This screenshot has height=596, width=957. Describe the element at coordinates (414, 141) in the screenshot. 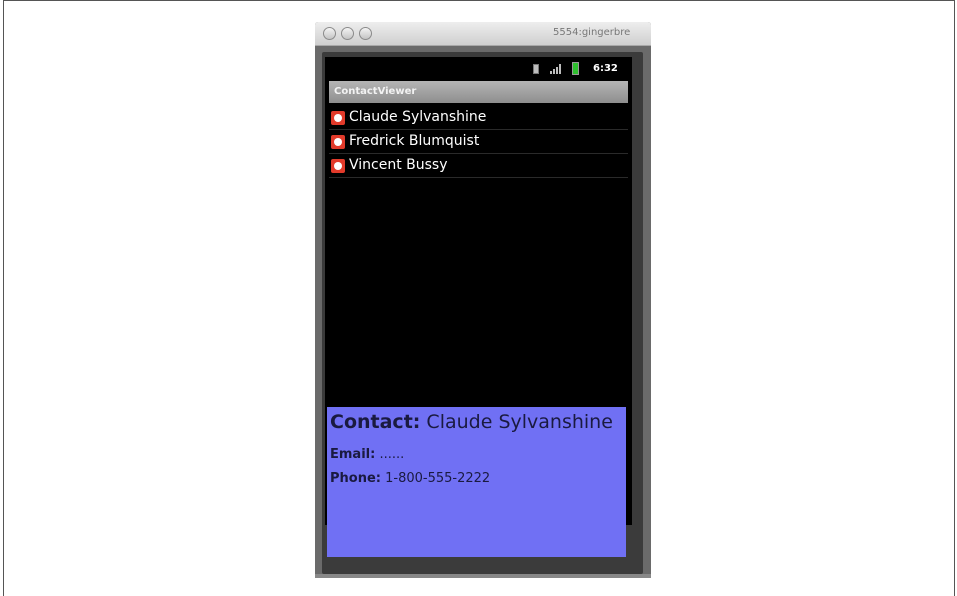

I see `contact-name: Fredrick Blumquist` at that location.